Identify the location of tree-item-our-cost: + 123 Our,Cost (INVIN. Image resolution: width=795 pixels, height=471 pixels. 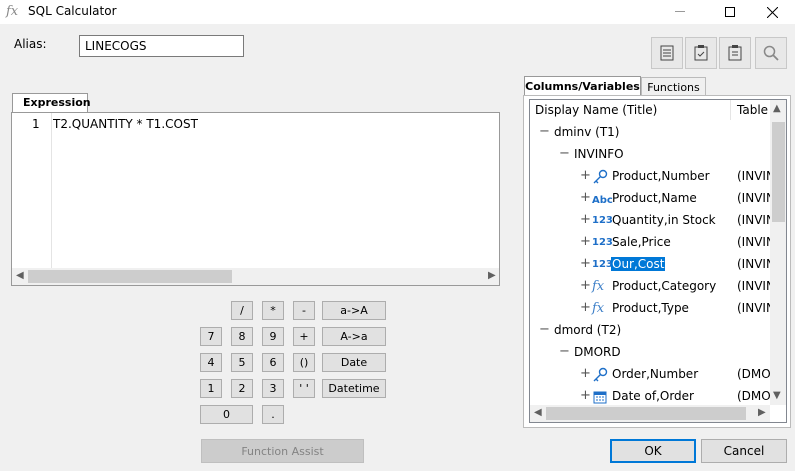
(652, 265).